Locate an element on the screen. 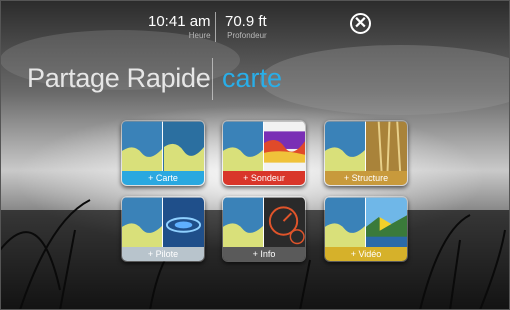 Image resolution: width=510 pixels, height=310 pixels. depth-readout: 70.9 ft Profondeur is located at coordinates (246, 27).